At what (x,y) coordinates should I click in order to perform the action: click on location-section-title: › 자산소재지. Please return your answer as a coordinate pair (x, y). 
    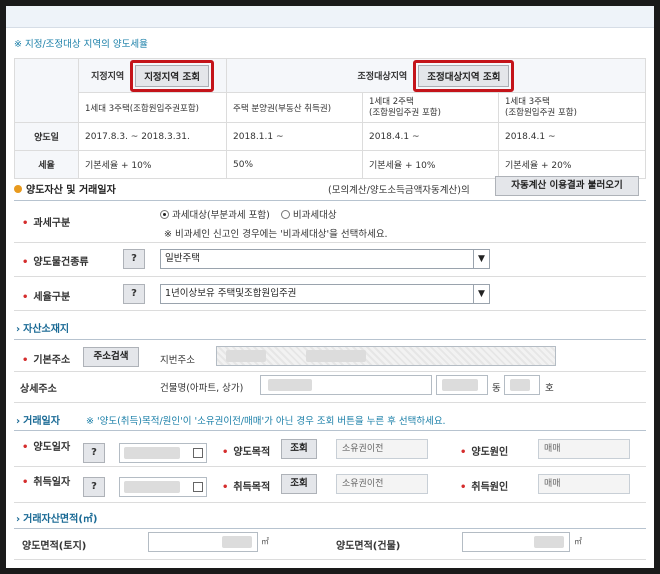
    Looking at the image, I should click on (42, 327).